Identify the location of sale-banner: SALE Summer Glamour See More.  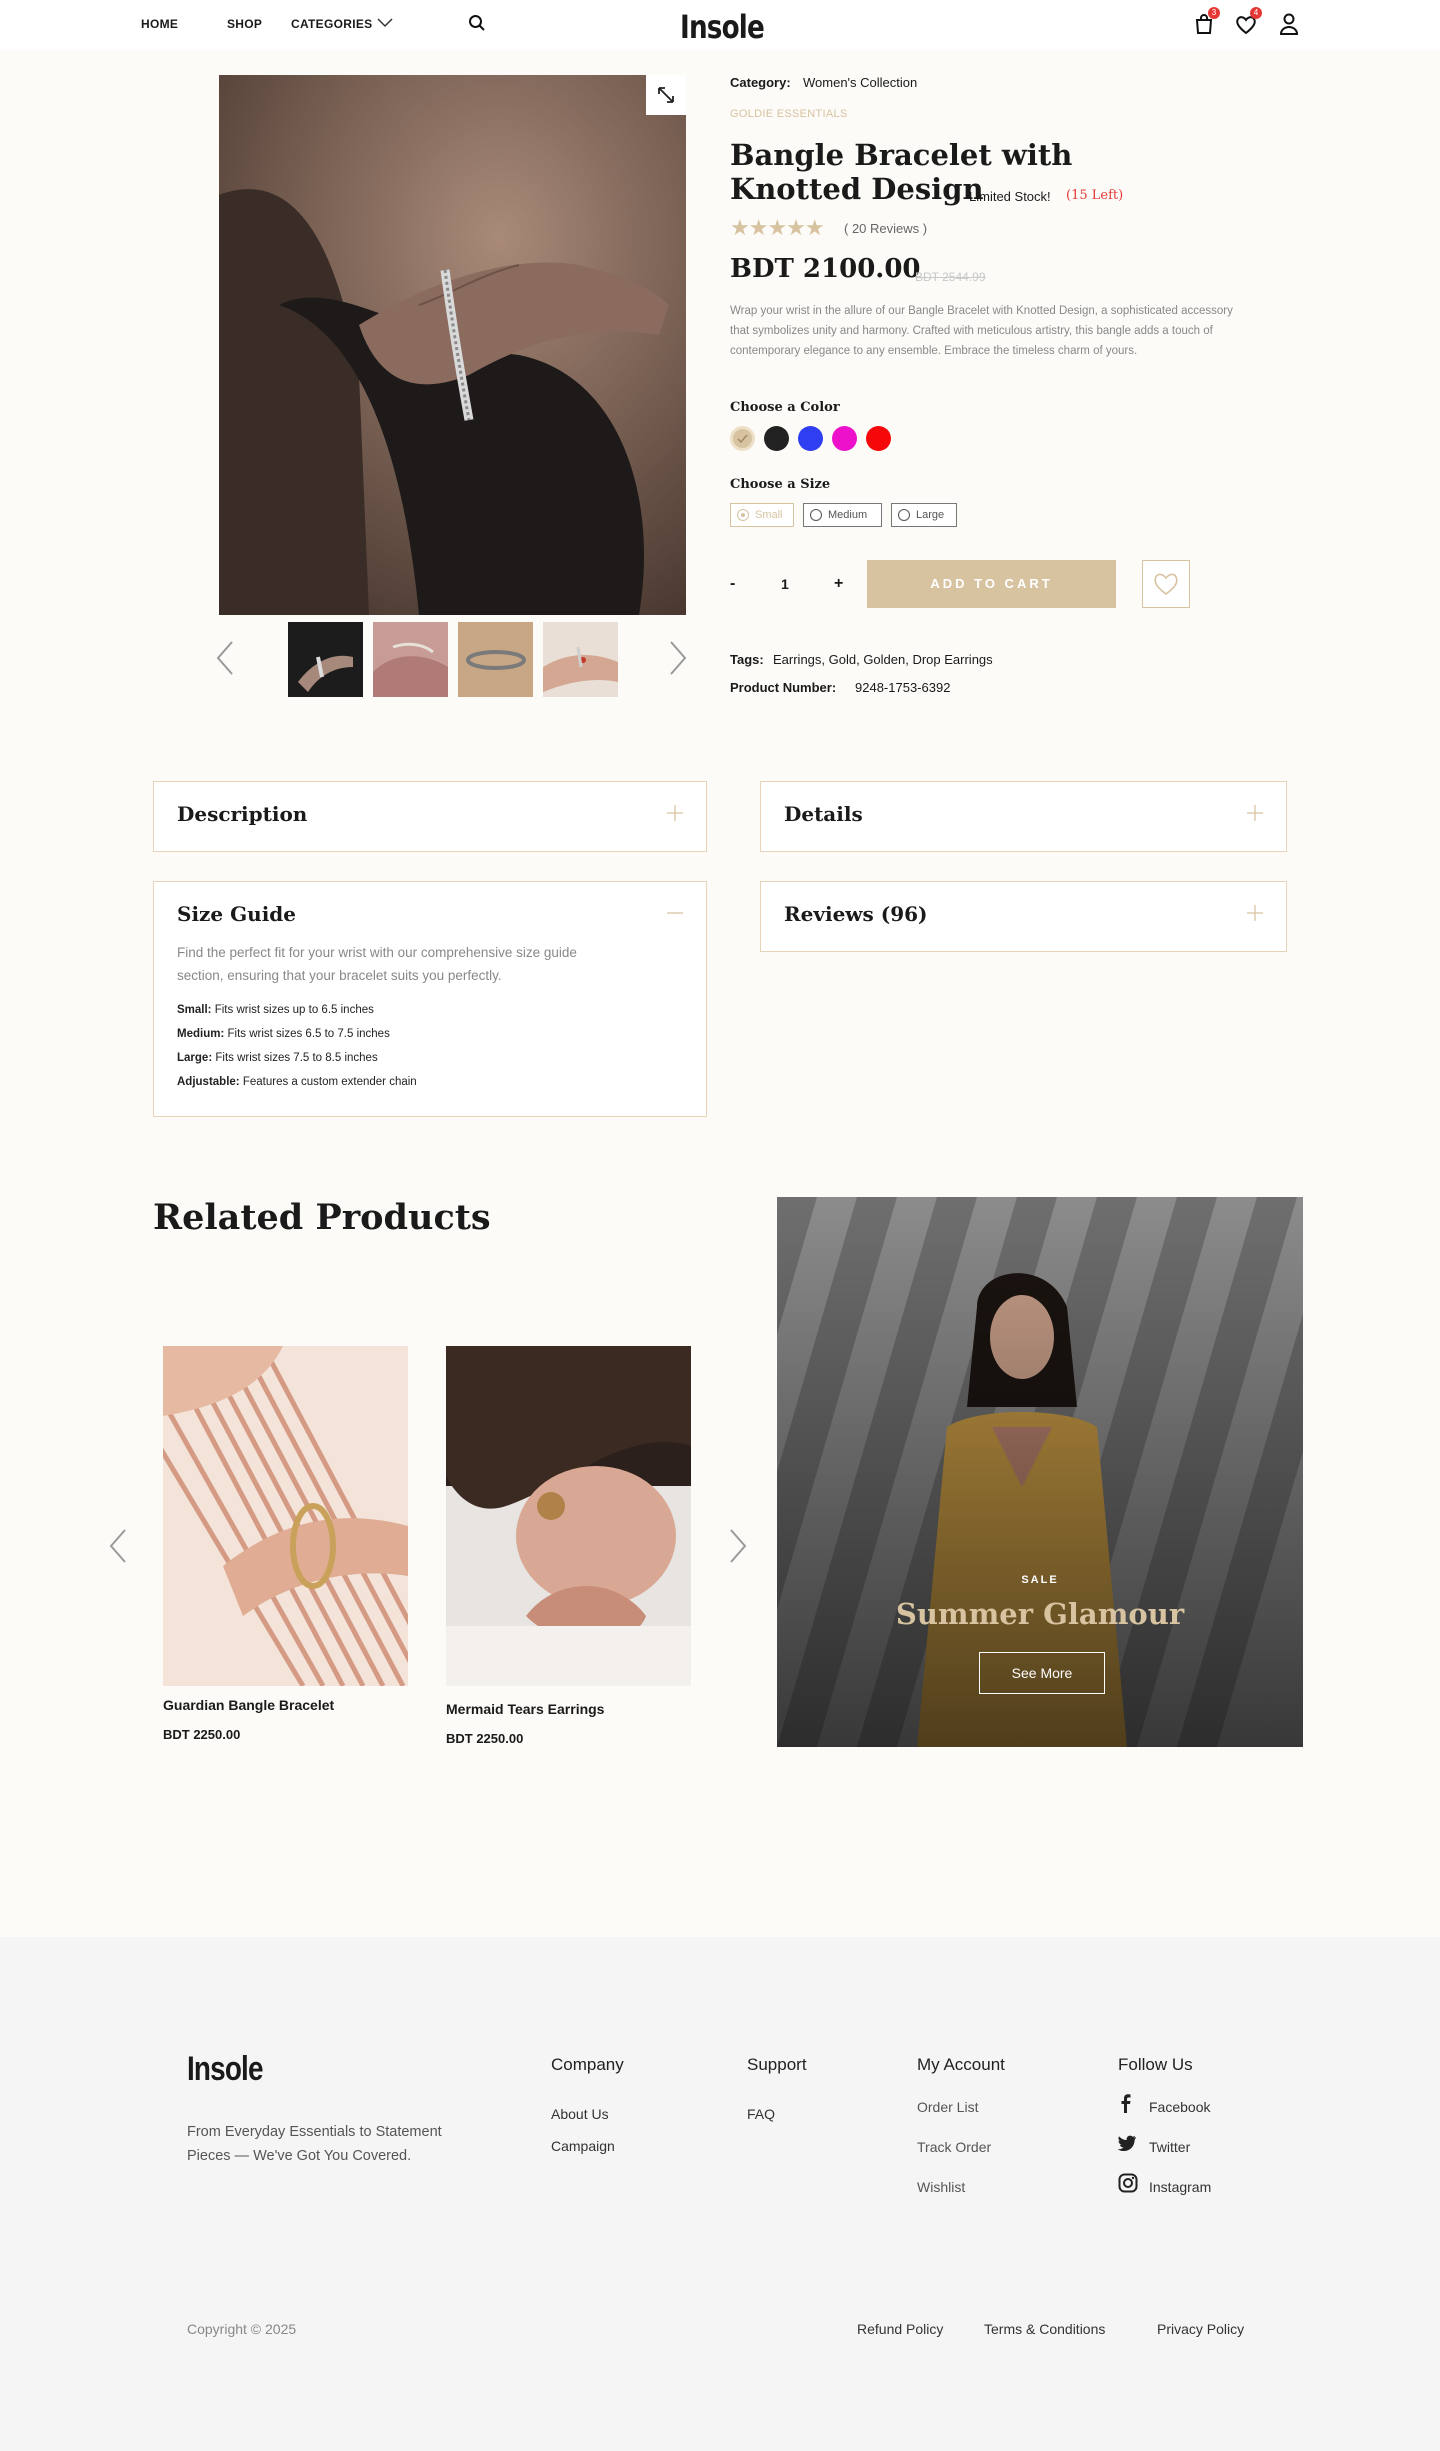
(1040, 1472).